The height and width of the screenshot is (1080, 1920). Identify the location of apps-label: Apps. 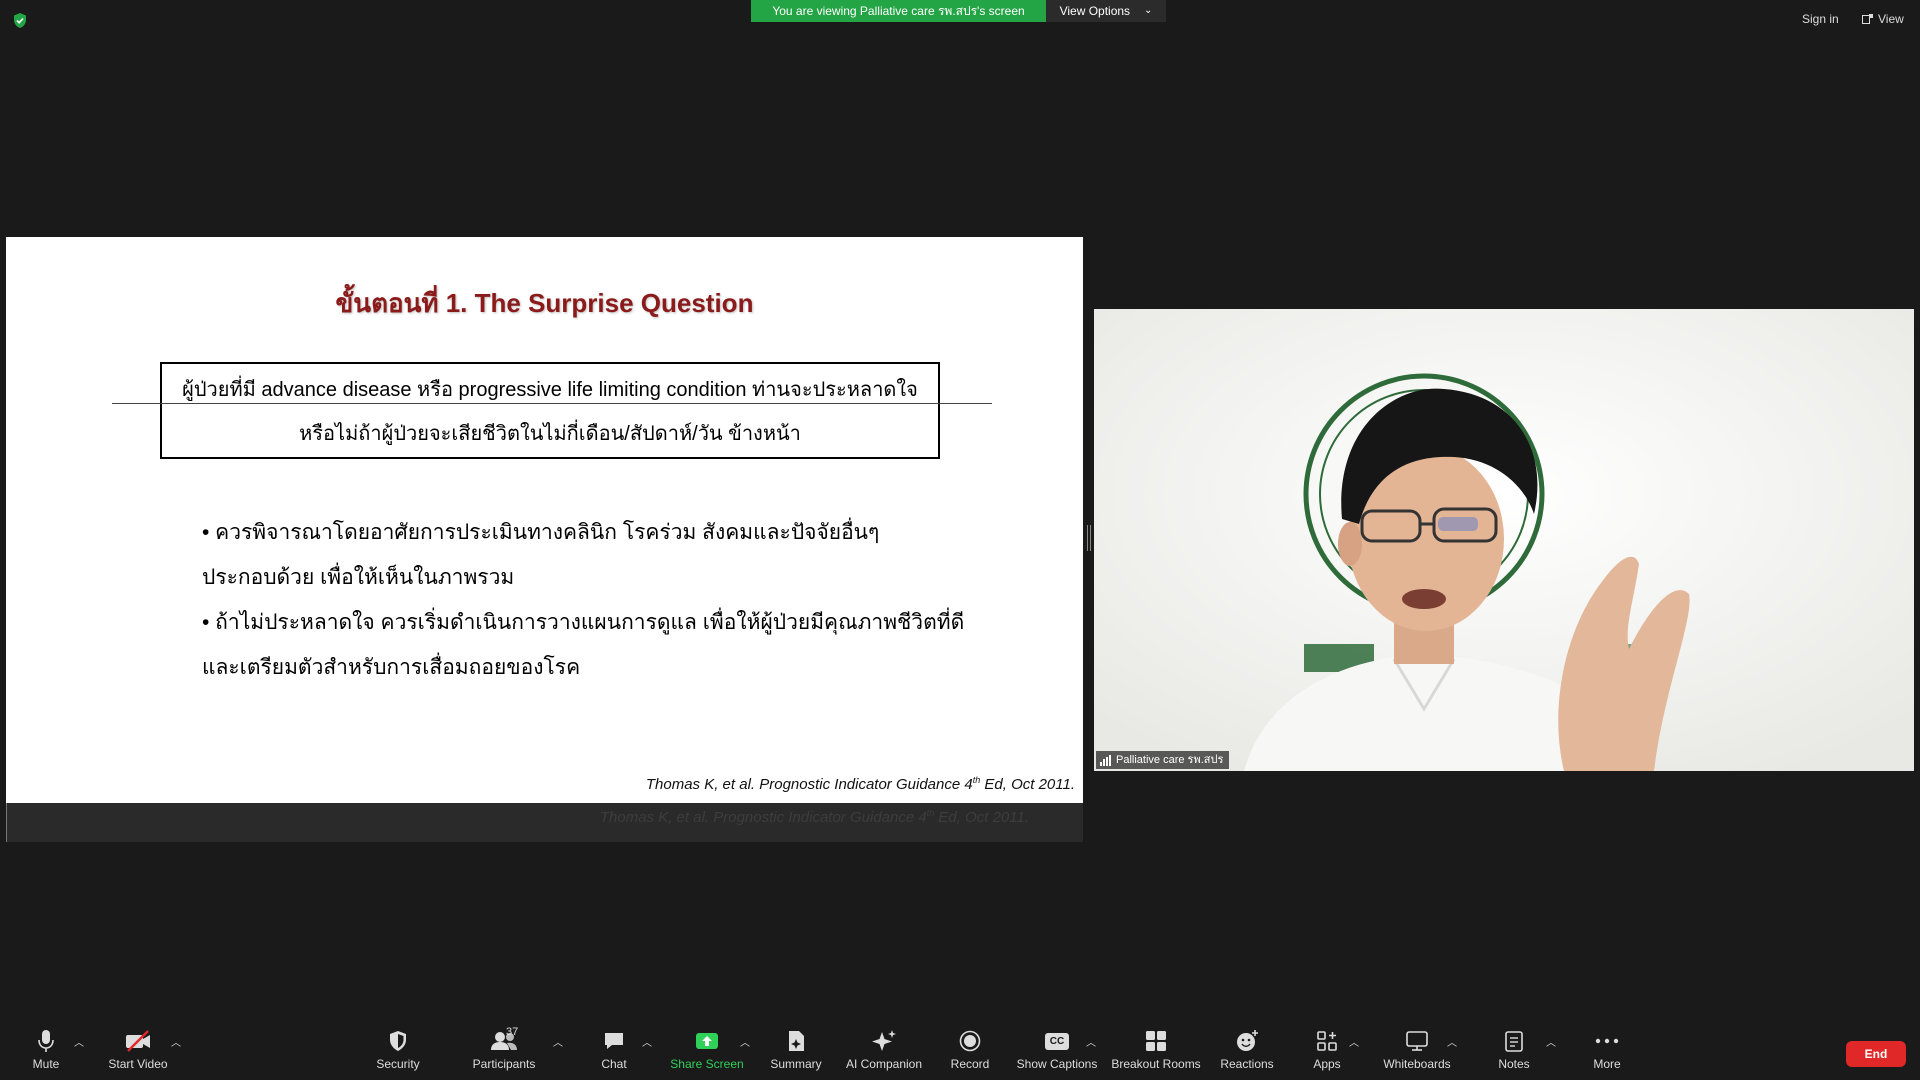
(1327, 1064).